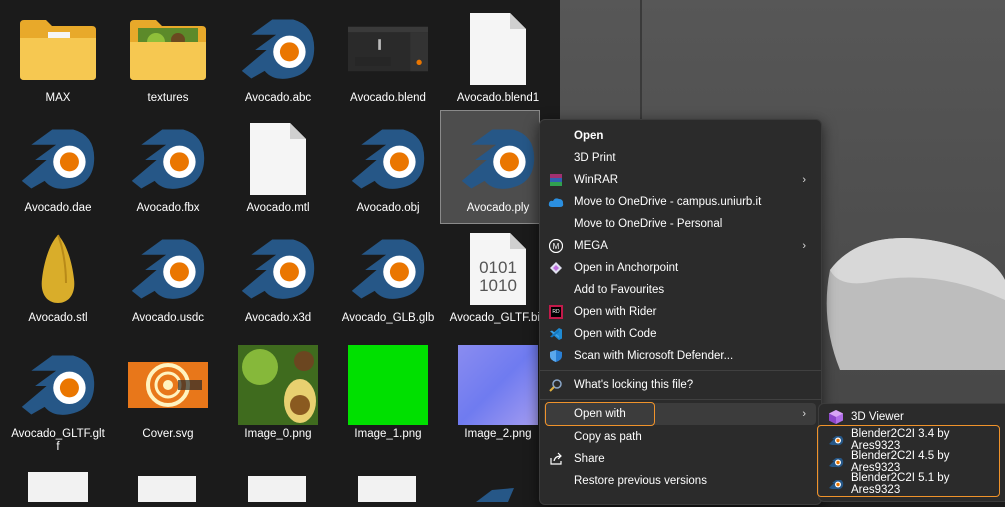 The height and width of the screenshot is (507, 1005). I want to click on menu-item-share: Share, so click(680, 459).